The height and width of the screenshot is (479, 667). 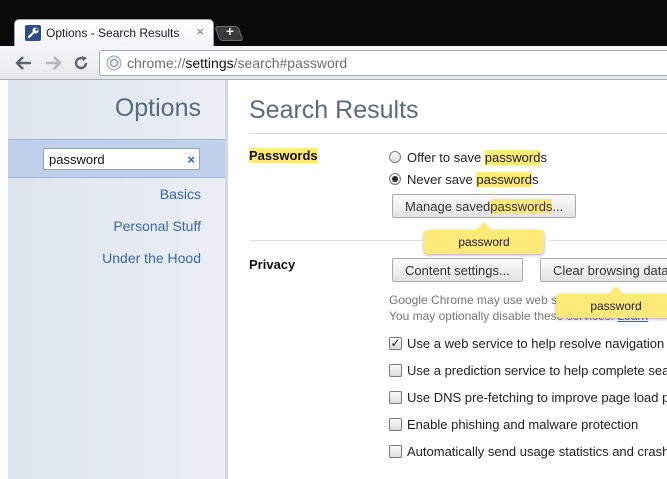 What do you see at coordinates (157, 108) in the screenshot?
I see `sidebar-title: Options` at bounding box center [157, 108].